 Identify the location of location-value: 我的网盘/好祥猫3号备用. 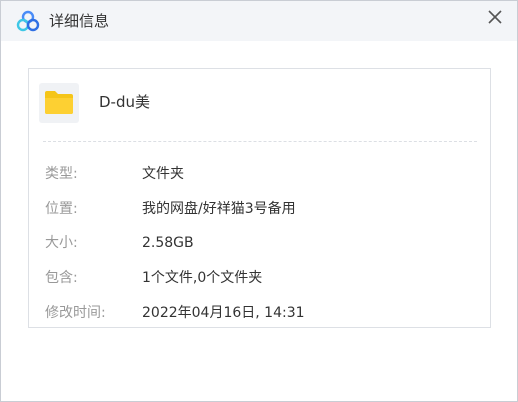
(219, 209).